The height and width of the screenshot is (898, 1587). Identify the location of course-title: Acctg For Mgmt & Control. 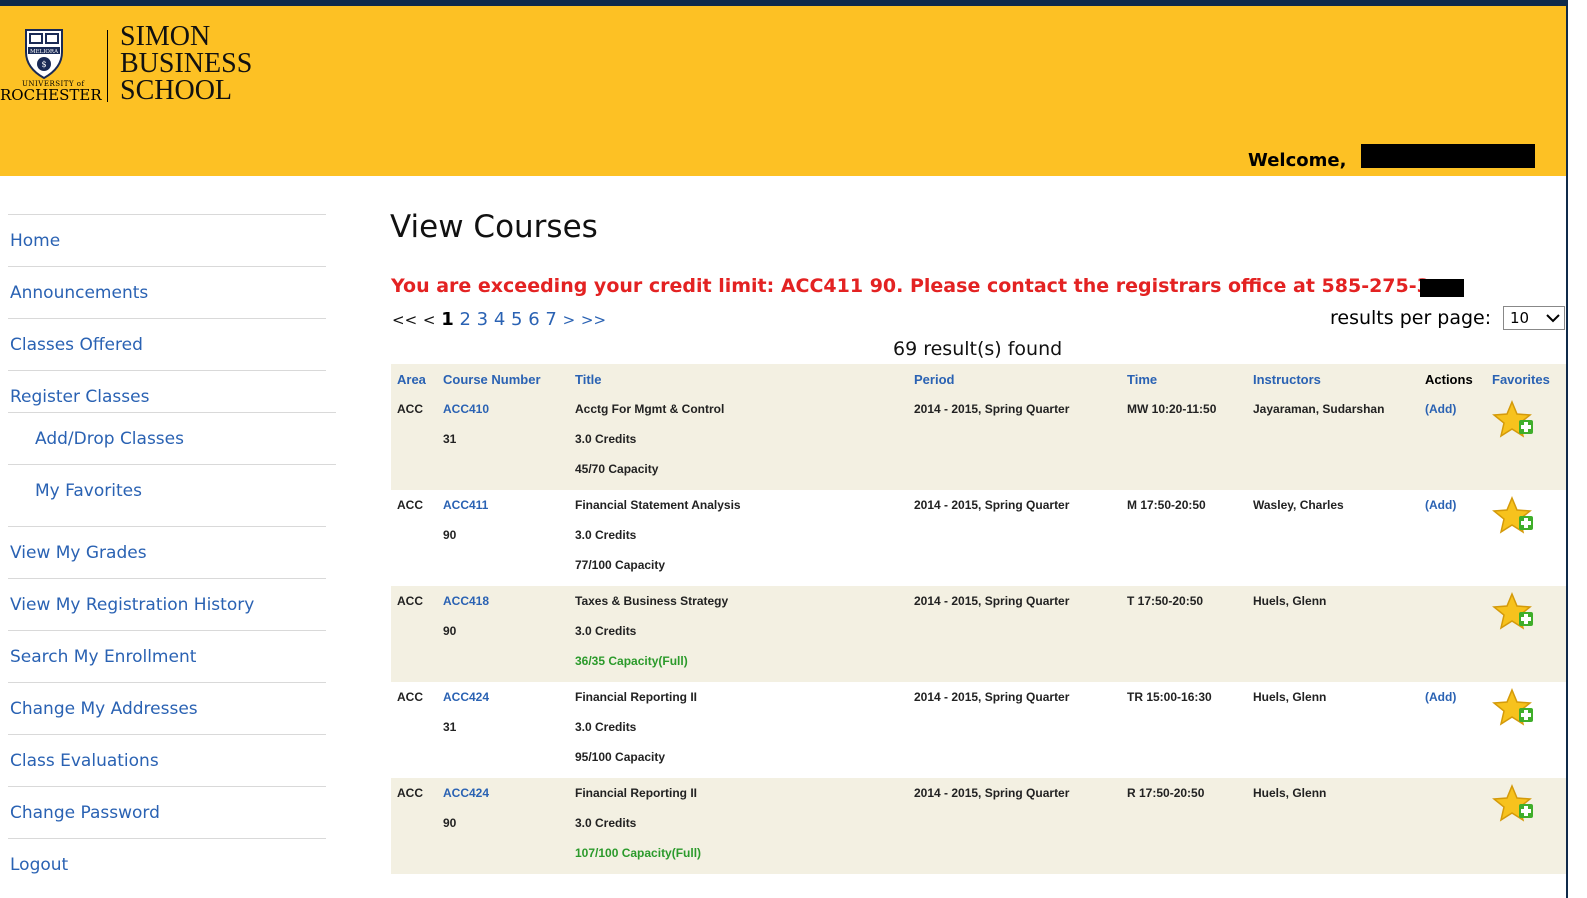
(650, 409).